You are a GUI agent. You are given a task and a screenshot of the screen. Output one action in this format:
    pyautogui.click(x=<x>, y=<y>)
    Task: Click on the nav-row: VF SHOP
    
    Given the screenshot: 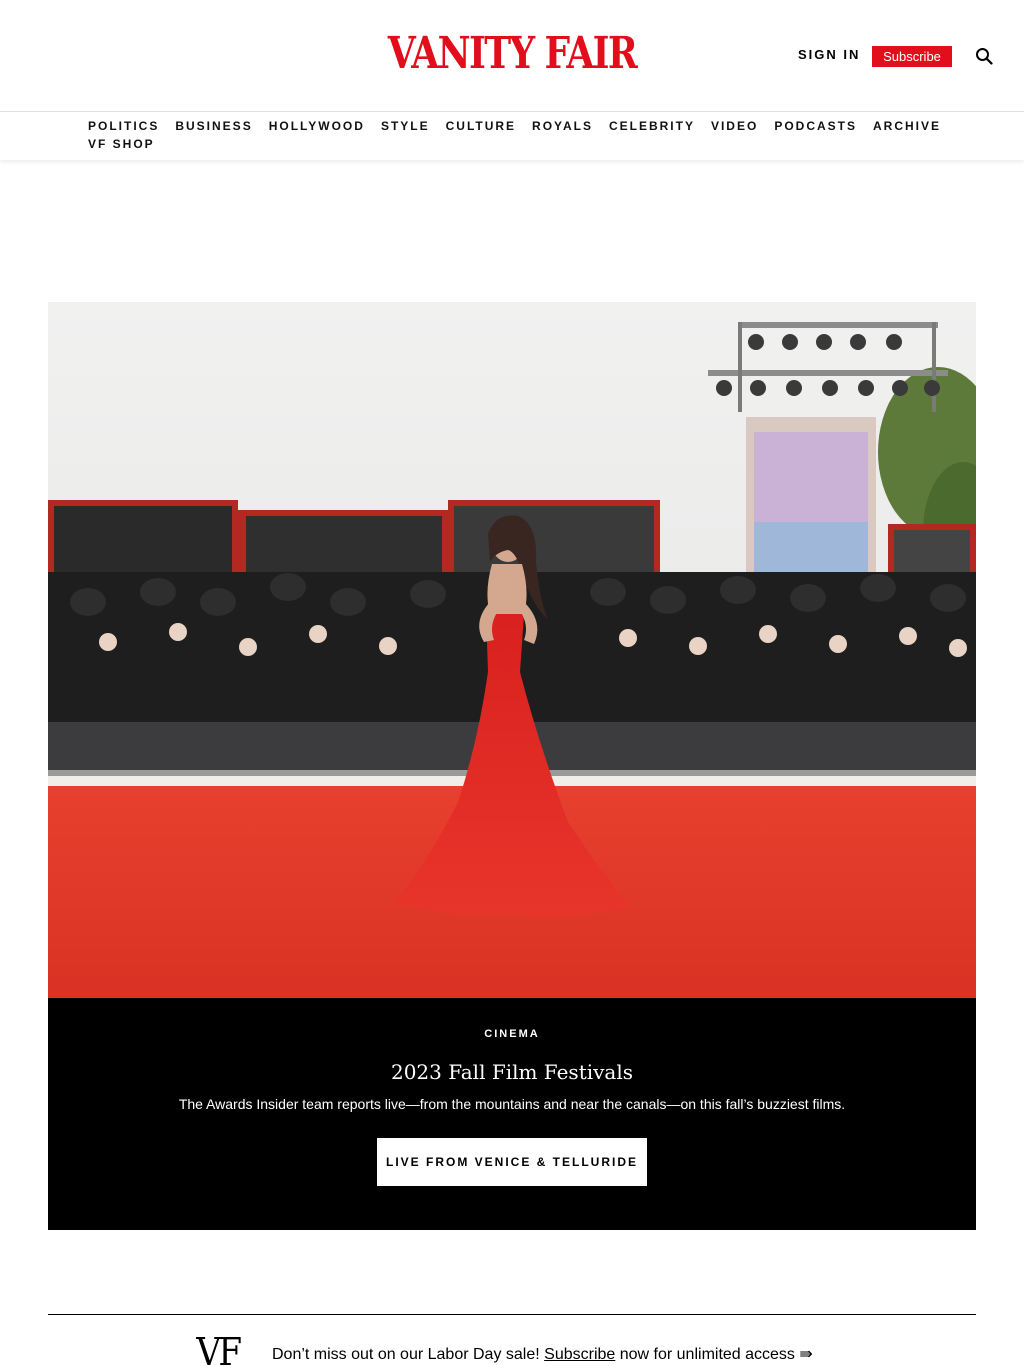 What is the action you would take?
    pyautogui.click(x=129, y=144)
    